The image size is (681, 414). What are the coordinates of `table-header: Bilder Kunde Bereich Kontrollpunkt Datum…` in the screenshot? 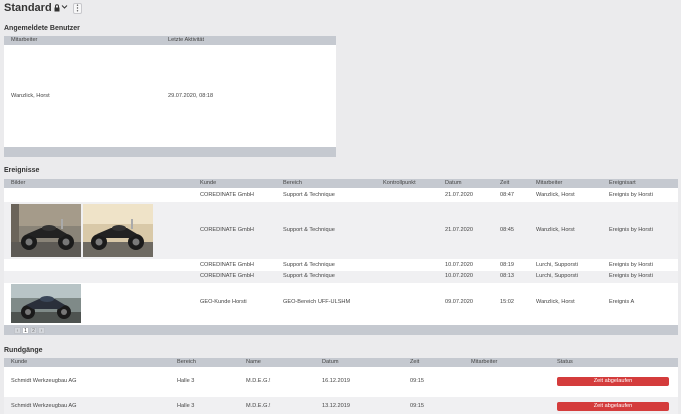 It's located at (341, 183).